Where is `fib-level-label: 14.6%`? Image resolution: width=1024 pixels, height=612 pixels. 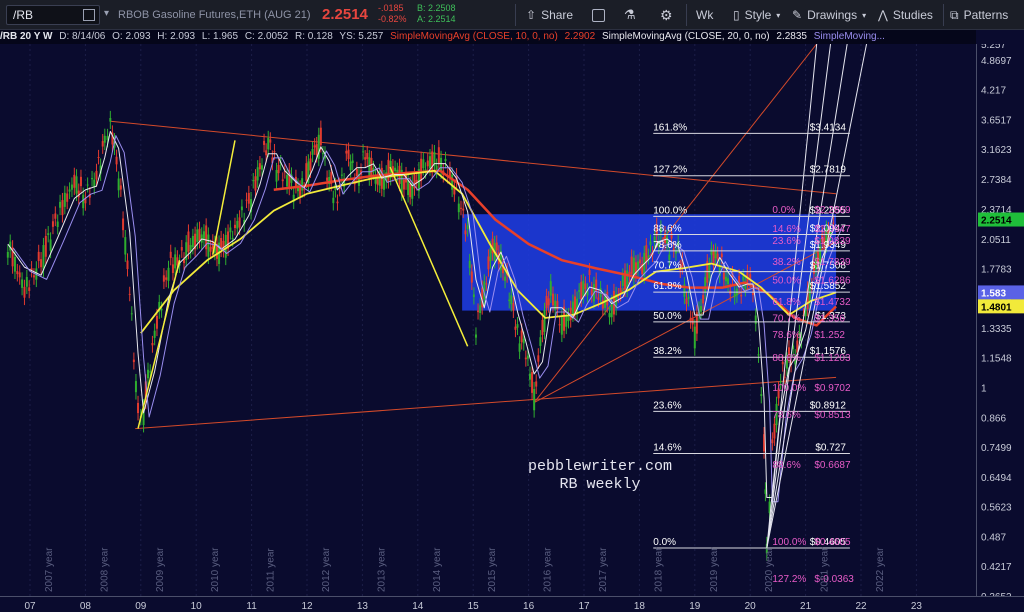 fib-level-label: 14.6% is located at coordinates (667, 447).